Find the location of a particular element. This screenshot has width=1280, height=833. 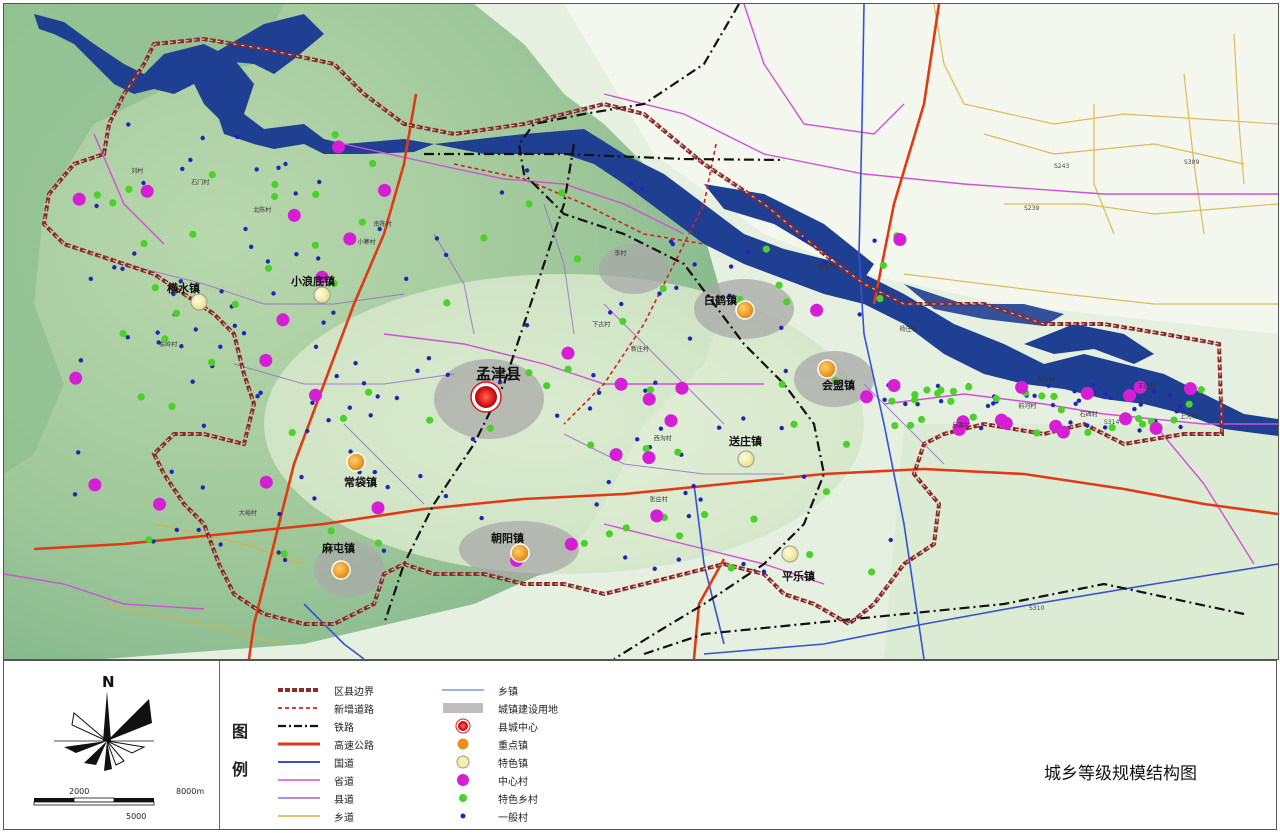

key-town-marker is located at coordinates (341, 570).